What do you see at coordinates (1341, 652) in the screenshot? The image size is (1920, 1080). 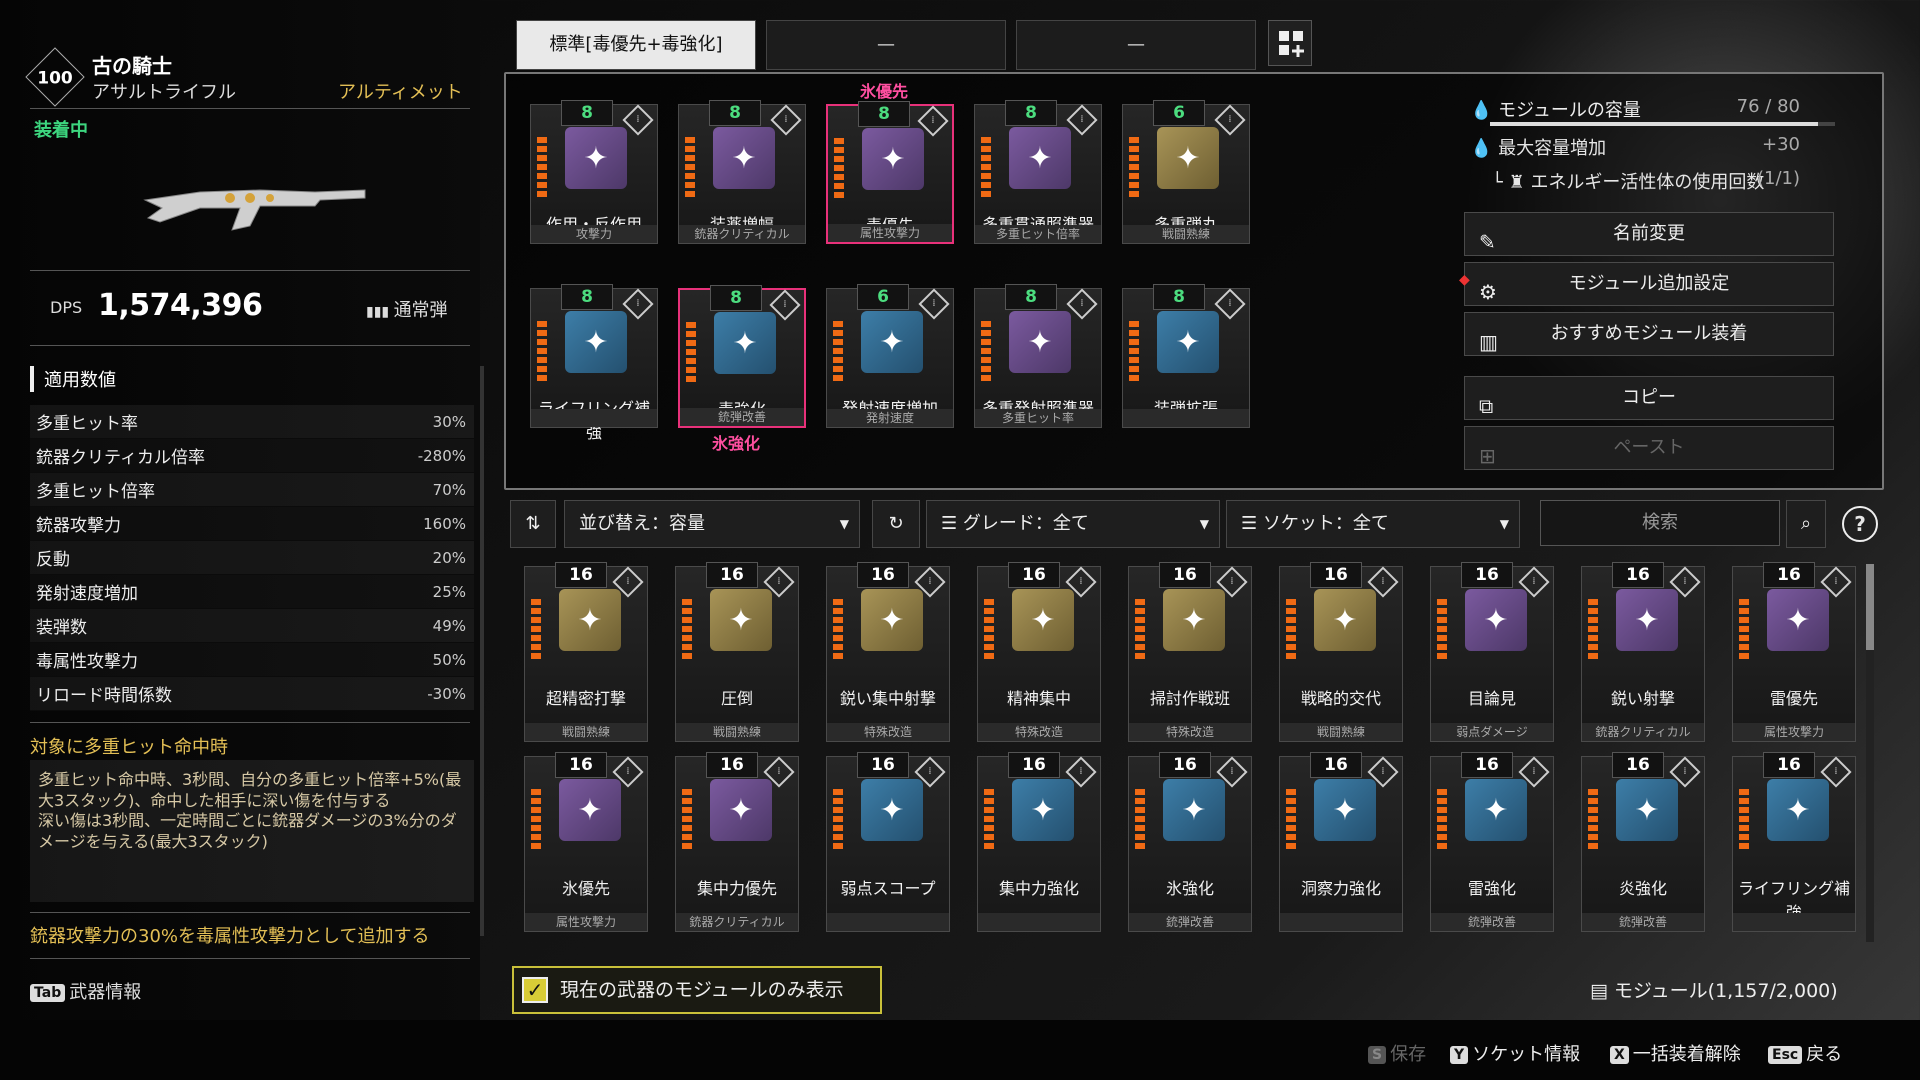 I see `module-card: 16 ⁞ ✦ 戦略的交代 戦闘熟練` at bounding box center [1341, 652].